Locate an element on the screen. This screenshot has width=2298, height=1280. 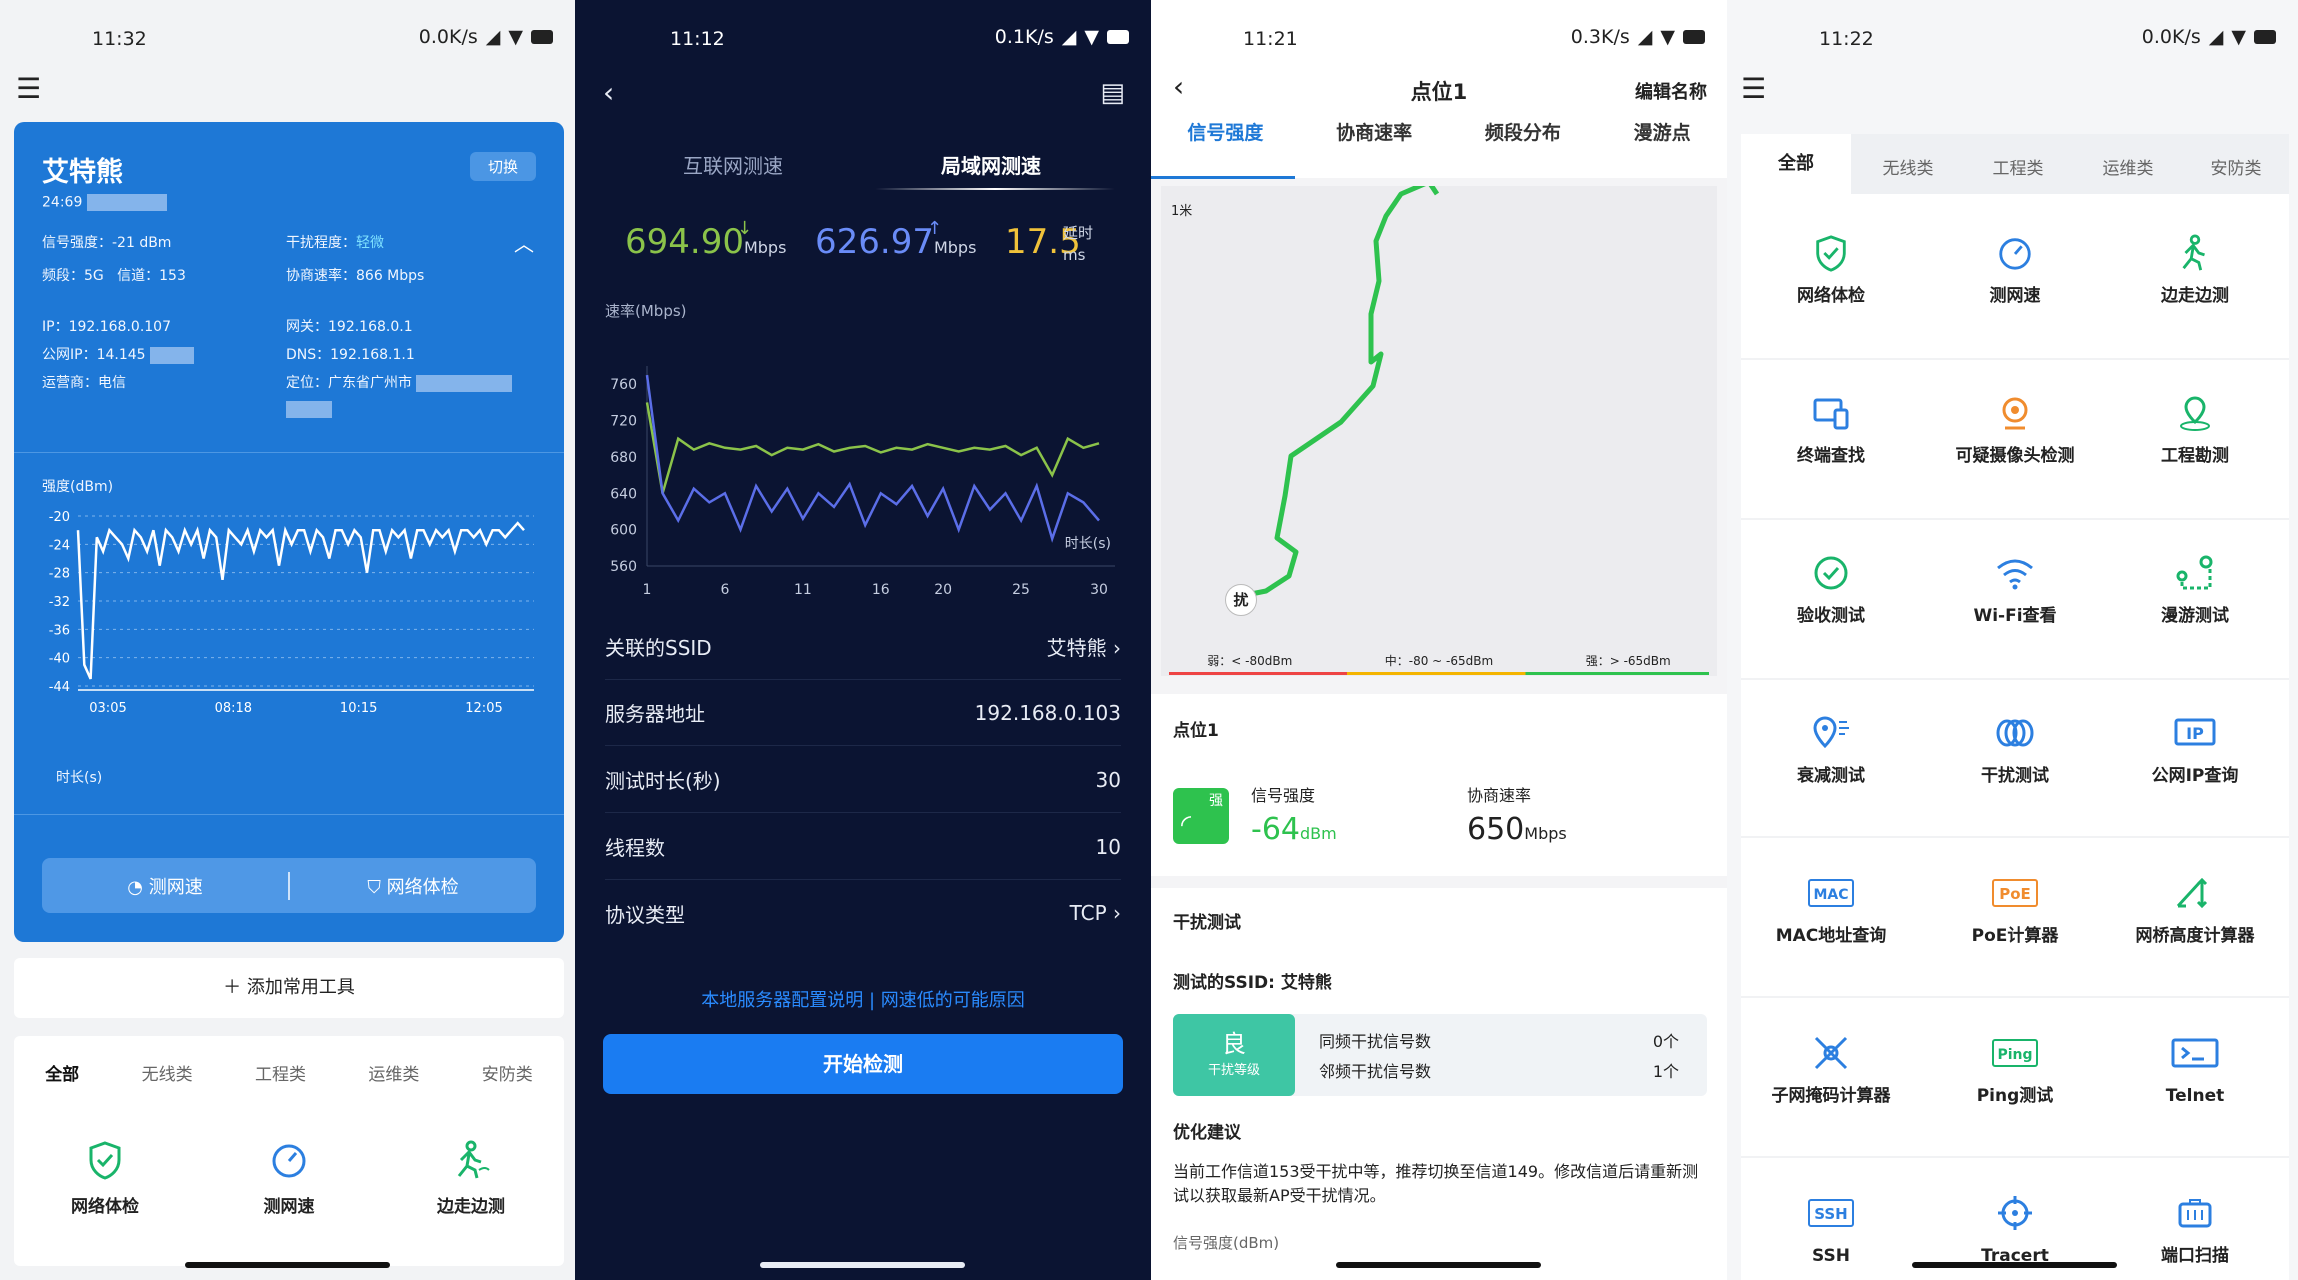
ping-icon: Ping is located at coordinates (2015, 1053).